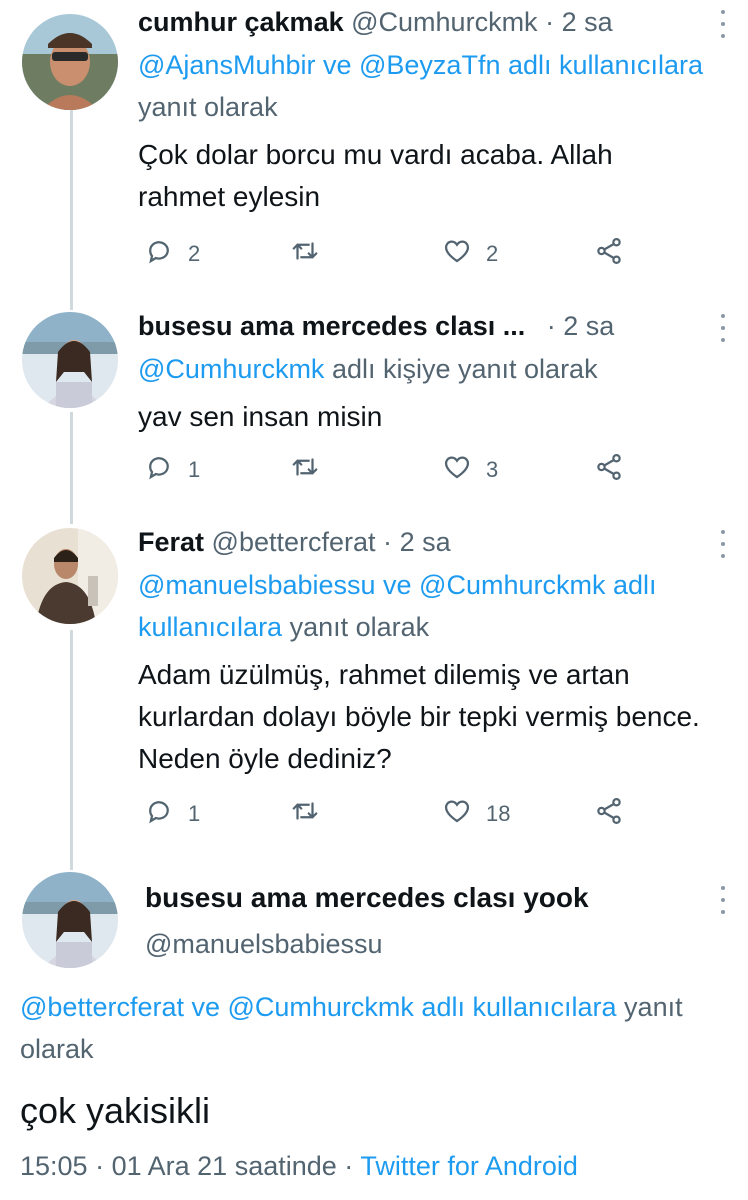 The image size is (748, 1200). Describe the element at coordinates (194, 253) in the screenshot. I see `reply-count: 2` at that location.